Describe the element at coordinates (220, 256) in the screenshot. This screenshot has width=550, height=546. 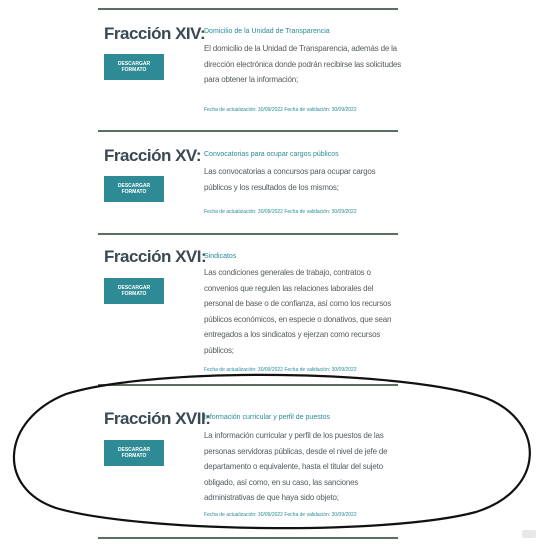
I see `fraccion-link: Sindicatos` at that location.